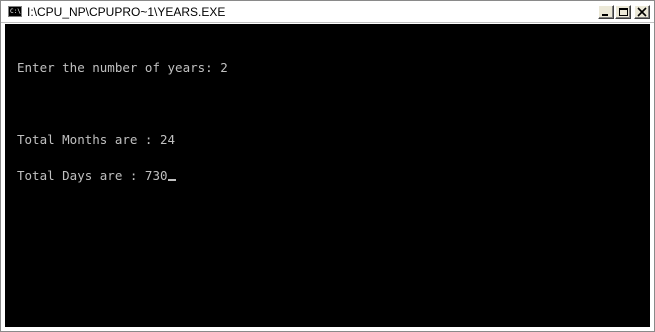 The image size is (655, 332). I want to click on text-cursor, so click(171, 180).